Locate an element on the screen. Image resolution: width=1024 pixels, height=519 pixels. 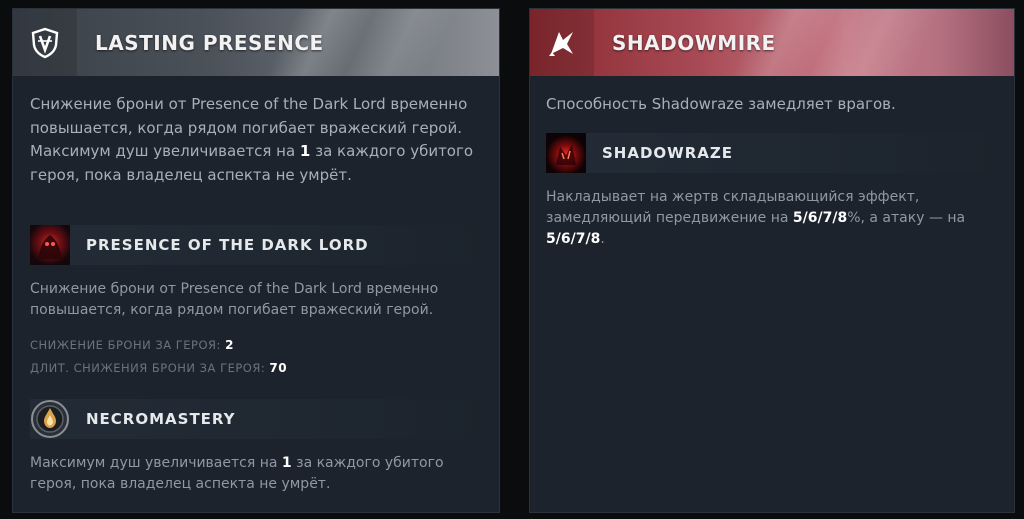
aspect-title: SHADOWMIRE is located at coordinates (694, 42).